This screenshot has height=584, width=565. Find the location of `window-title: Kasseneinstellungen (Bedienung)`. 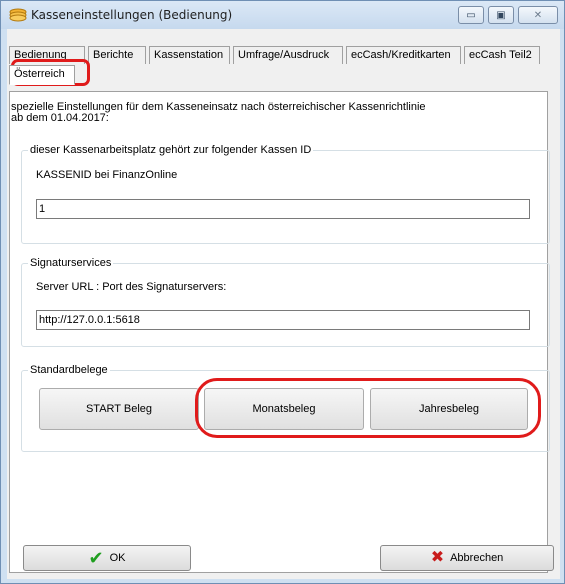

window-title: Kasseneinstellungen (Bedienung) is located at coordinates (132, 15).